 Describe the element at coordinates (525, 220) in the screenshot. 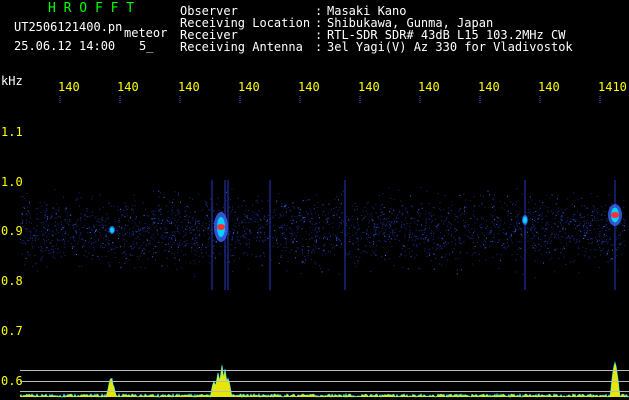

I see `meteor-echo-mid` at that location.